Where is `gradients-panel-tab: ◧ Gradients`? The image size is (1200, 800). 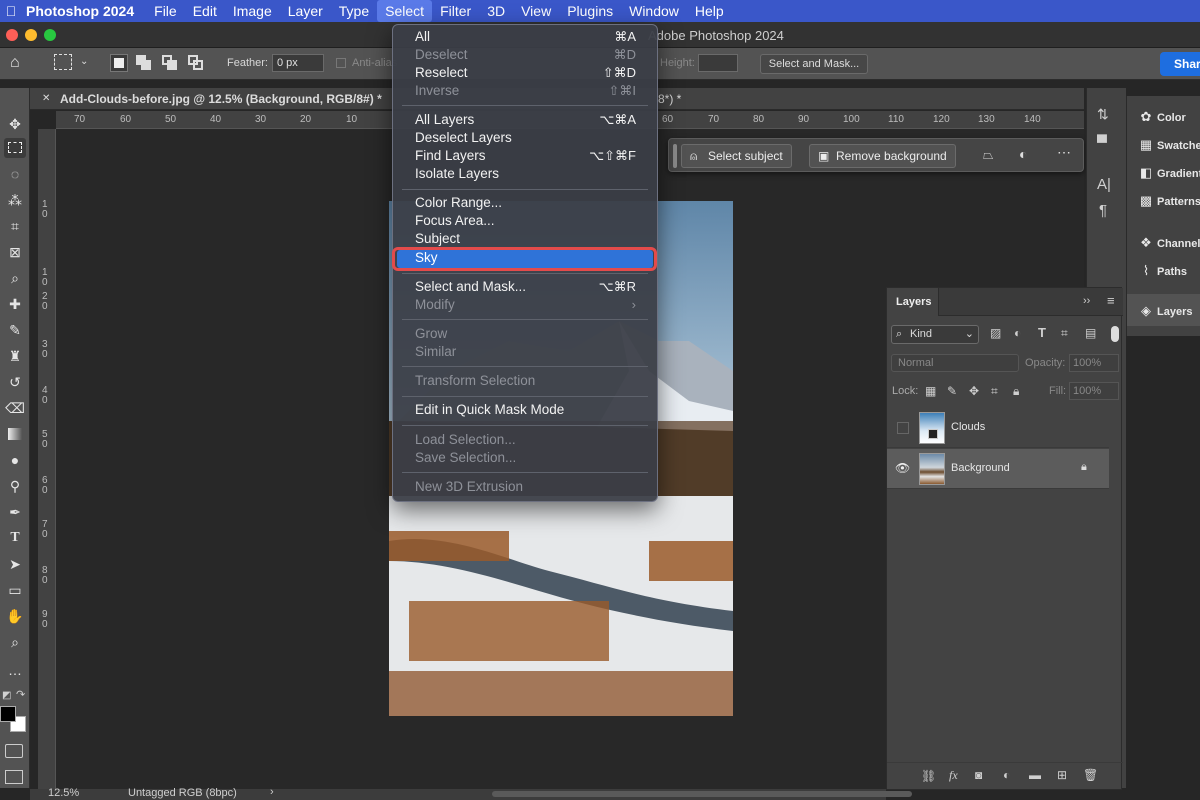
gradients-panel-tab: ◧ Gradients is located at coordinates (1167, 173).